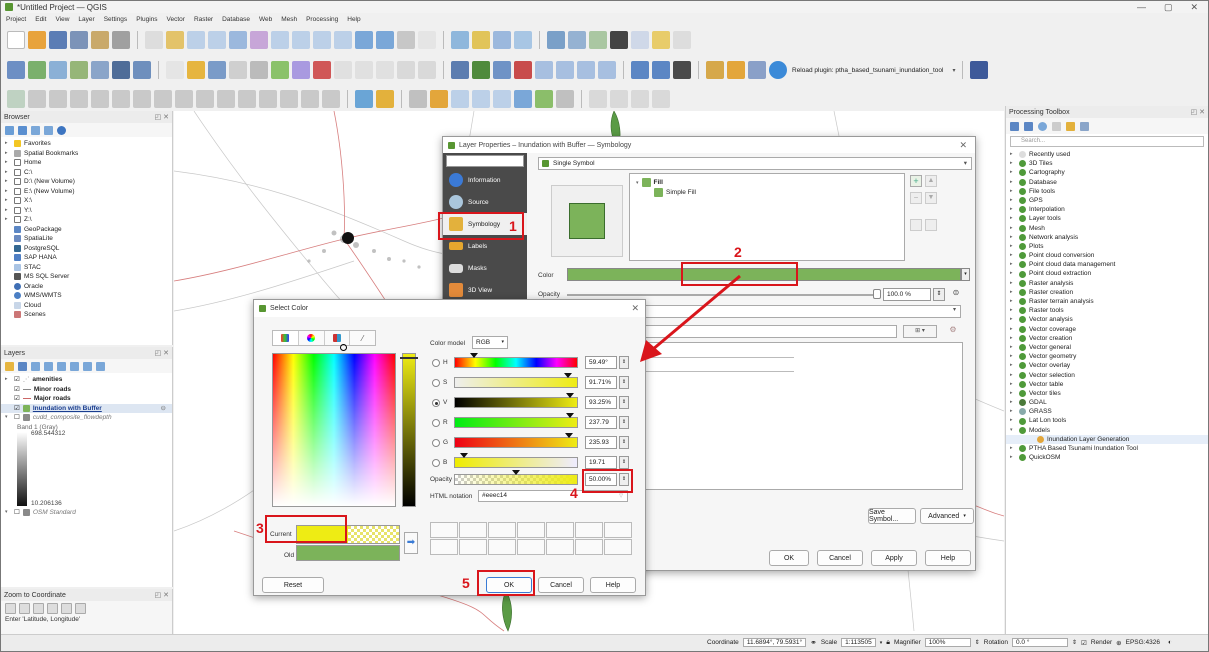 Image resolution: width=1209 pixels, height=652 pixels. What do you see at coordinates (439, 99) in the screenshot?
I see `selection-b-icon` at bounding box center [439, 99].